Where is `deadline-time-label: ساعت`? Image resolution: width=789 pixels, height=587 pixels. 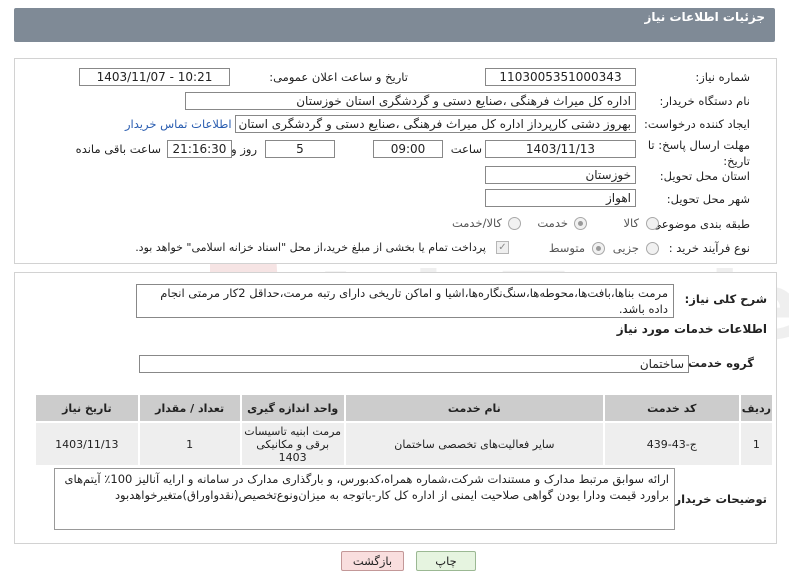 deadline-time-label: ساعت is located at coordinates (466, 149).